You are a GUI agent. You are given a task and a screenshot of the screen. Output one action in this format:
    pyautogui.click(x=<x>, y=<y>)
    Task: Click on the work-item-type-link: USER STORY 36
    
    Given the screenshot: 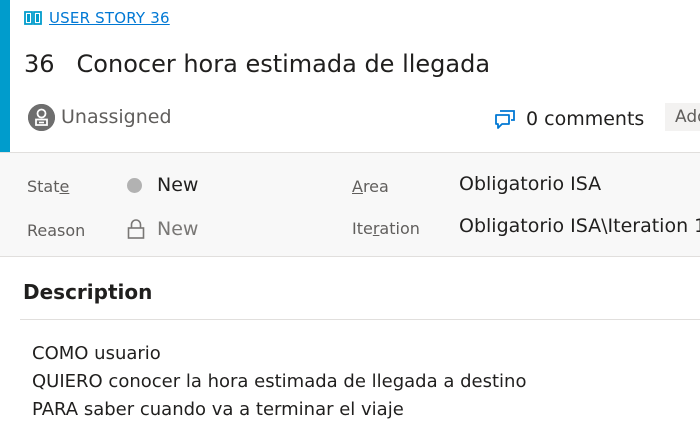 What is the action you would take?
    pyautogui.click(x=109, y=18)
    